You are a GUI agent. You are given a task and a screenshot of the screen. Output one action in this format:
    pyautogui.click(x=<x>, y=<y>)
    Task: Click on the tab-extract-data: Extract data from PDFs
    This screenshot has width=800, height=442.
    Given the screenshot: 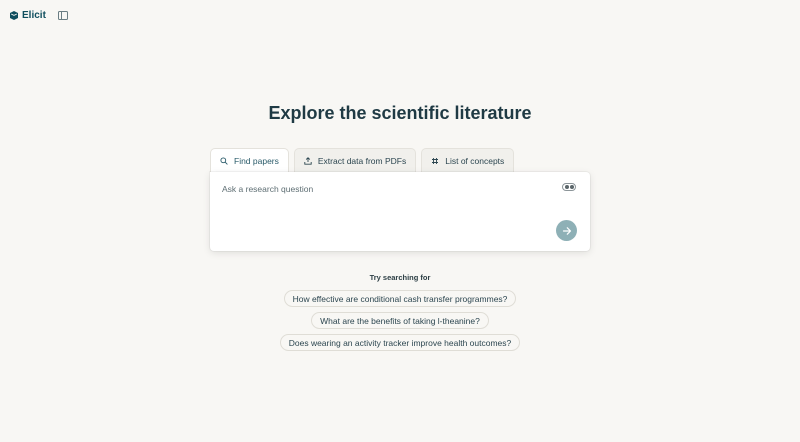 What is the action you would take?
    pyautogui.click(x=355, y=160)
    